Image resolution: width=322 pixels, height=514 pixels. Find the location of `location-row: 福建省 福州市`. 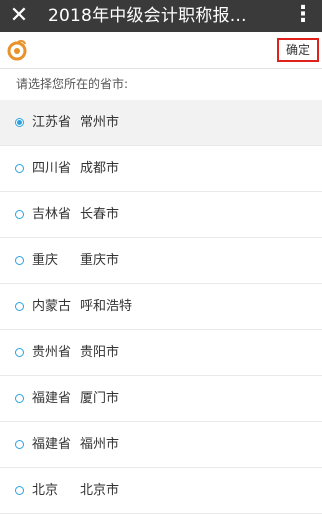

location-row: 福建省 福州市 is located at coordinates (161, 445).